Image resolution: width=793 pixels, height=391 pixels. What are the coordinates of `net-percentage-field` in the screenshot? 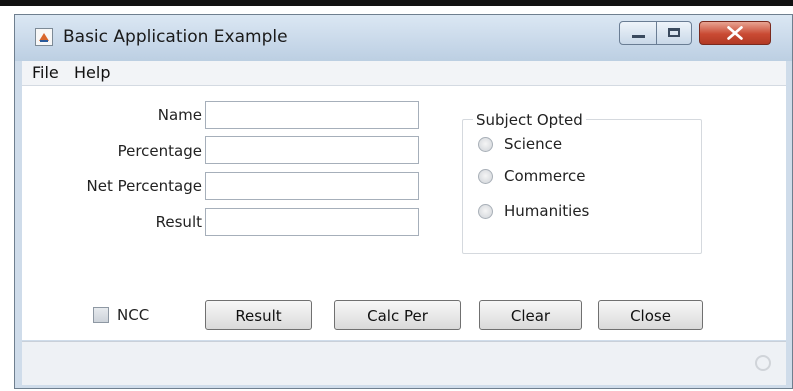 It's located at (312, 186).